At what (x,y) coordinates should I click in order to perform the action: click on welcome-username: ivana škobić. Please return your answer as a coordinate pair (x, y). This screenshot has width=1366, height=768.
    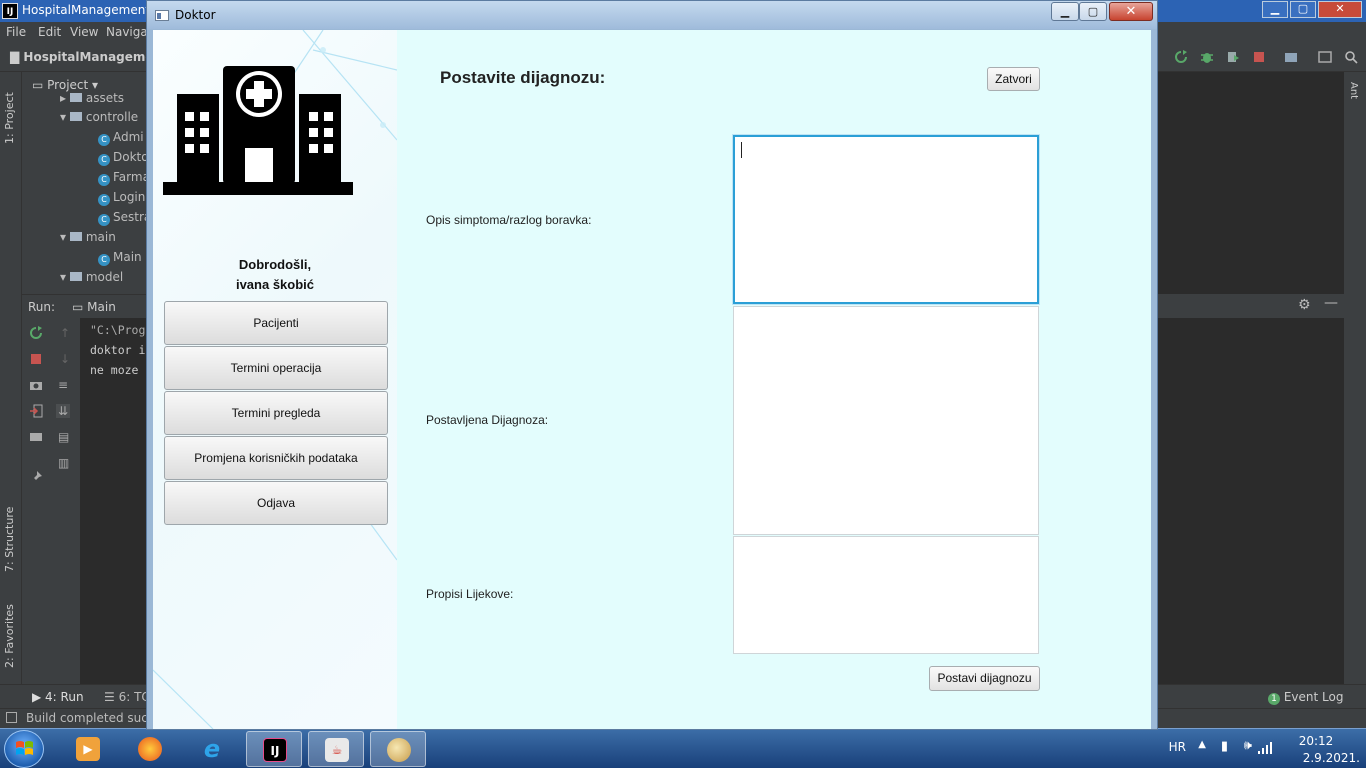
    Looking at the image, I should click on (275, 284).